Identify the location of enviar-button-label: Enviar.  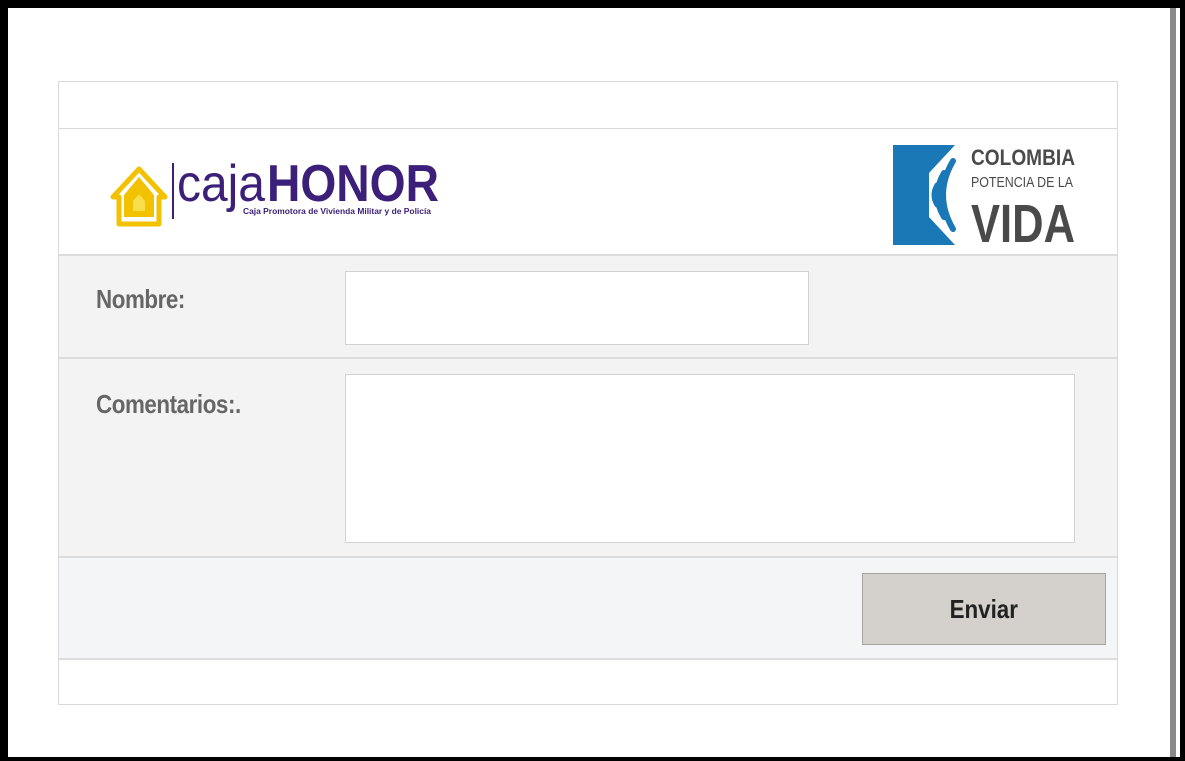
(984, 608).